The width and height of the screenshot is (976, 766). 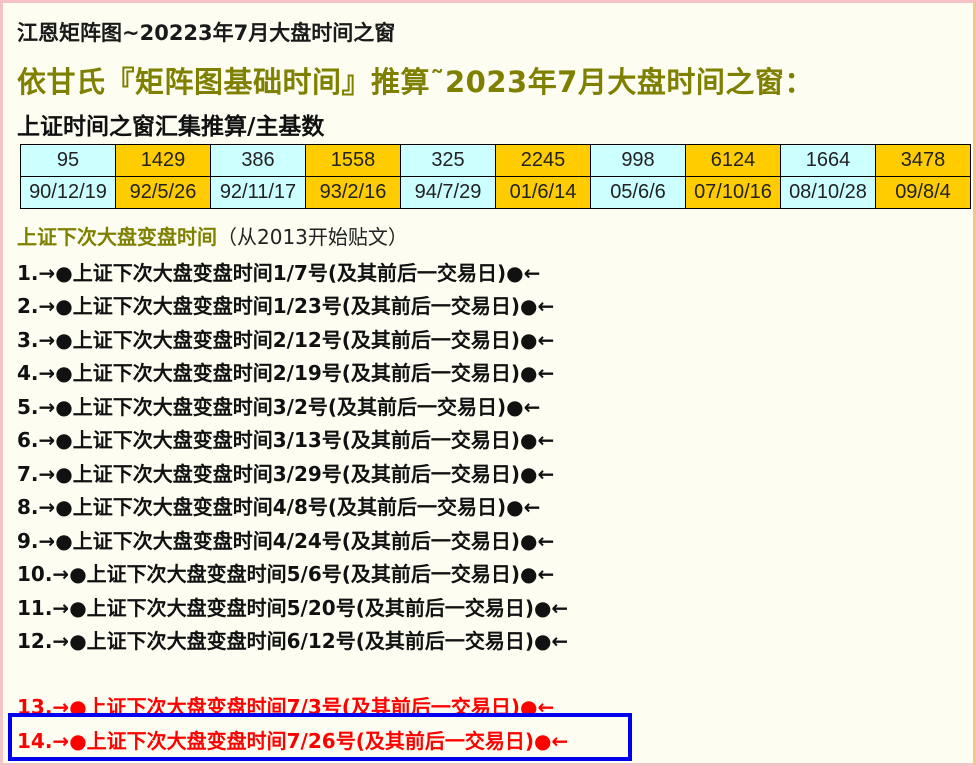 What do you see at coordinates (286, 373) in the screenshot?
I see `list-item: 4.→●上证下次大盘变盘时间2/19号(及其前后一交易日)●←` at bounding box center [286, 373].